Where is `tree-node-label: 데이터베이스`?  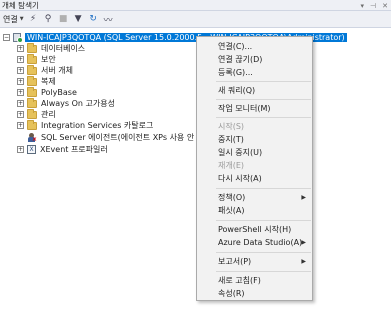 tree-node-label: 데이터베이스 is located at coordinates (63, 48).